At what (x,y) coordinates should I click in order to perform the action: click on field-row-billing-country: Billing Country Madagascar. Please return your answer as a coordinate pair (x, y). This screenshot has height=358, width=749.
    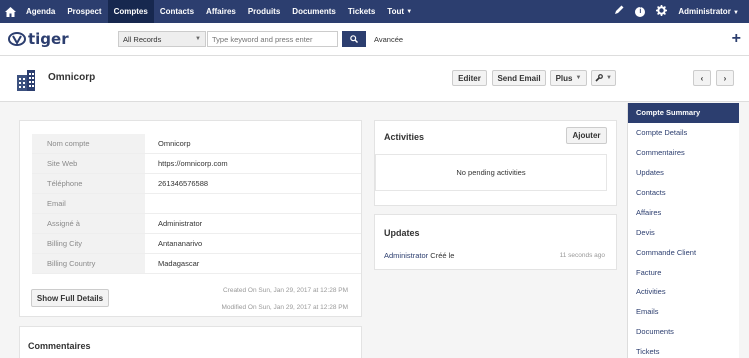
    Looking at the image, I should click on (196, 264).